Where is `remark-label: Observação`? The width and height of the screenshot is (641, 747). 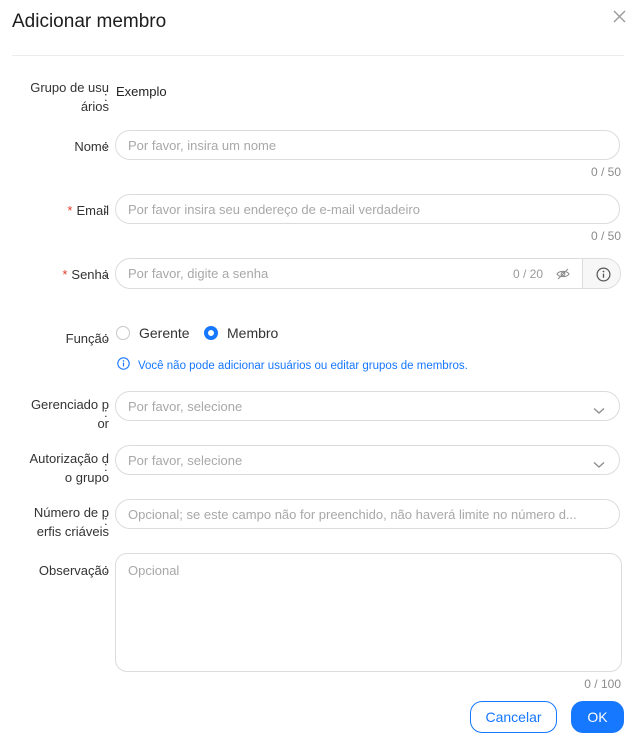
remark-label: Observação is located at coordinates (73, 570).